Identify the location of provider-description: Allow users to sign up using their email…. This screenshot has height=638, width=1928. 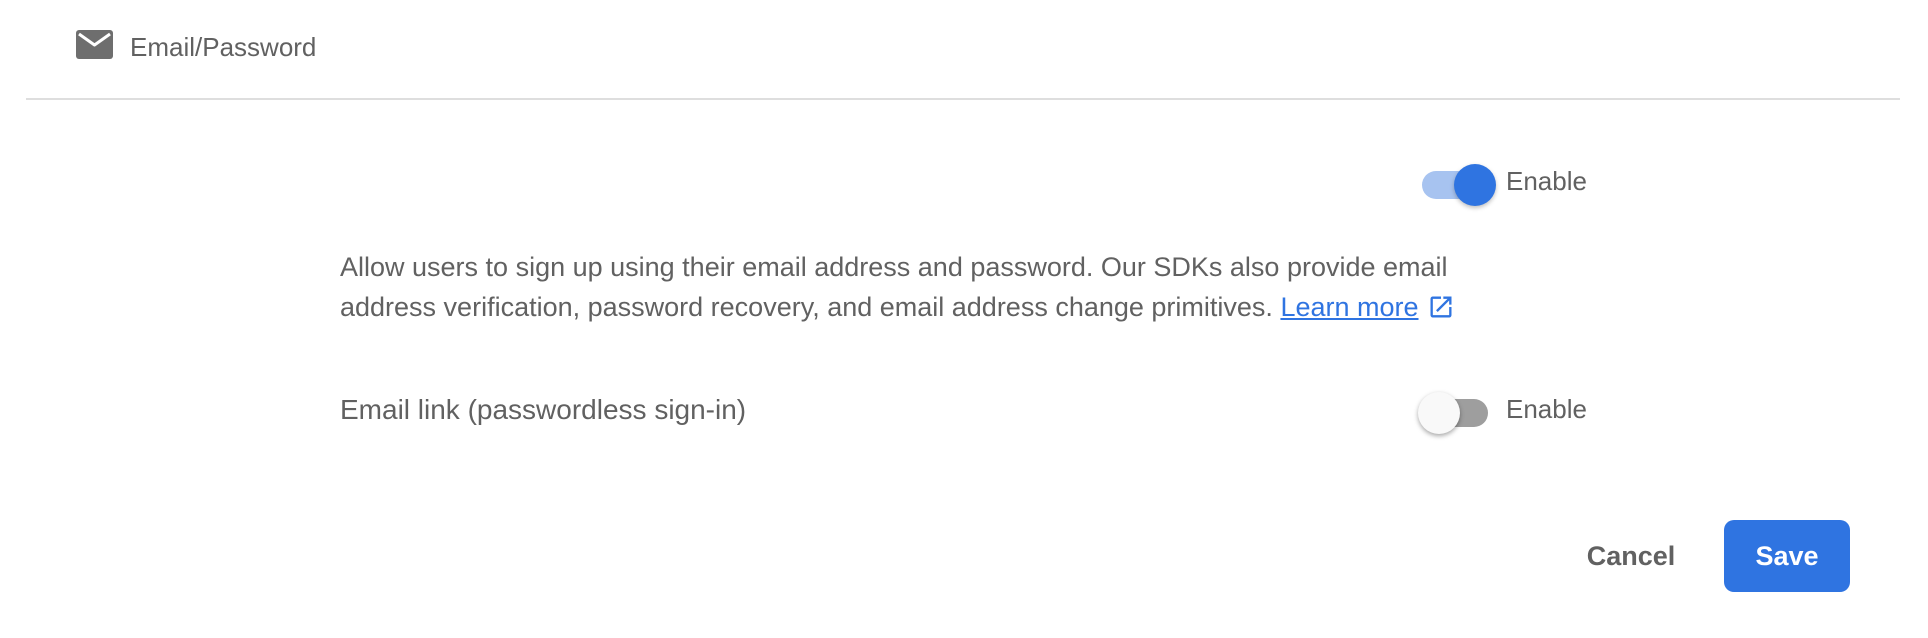
(930, 287).